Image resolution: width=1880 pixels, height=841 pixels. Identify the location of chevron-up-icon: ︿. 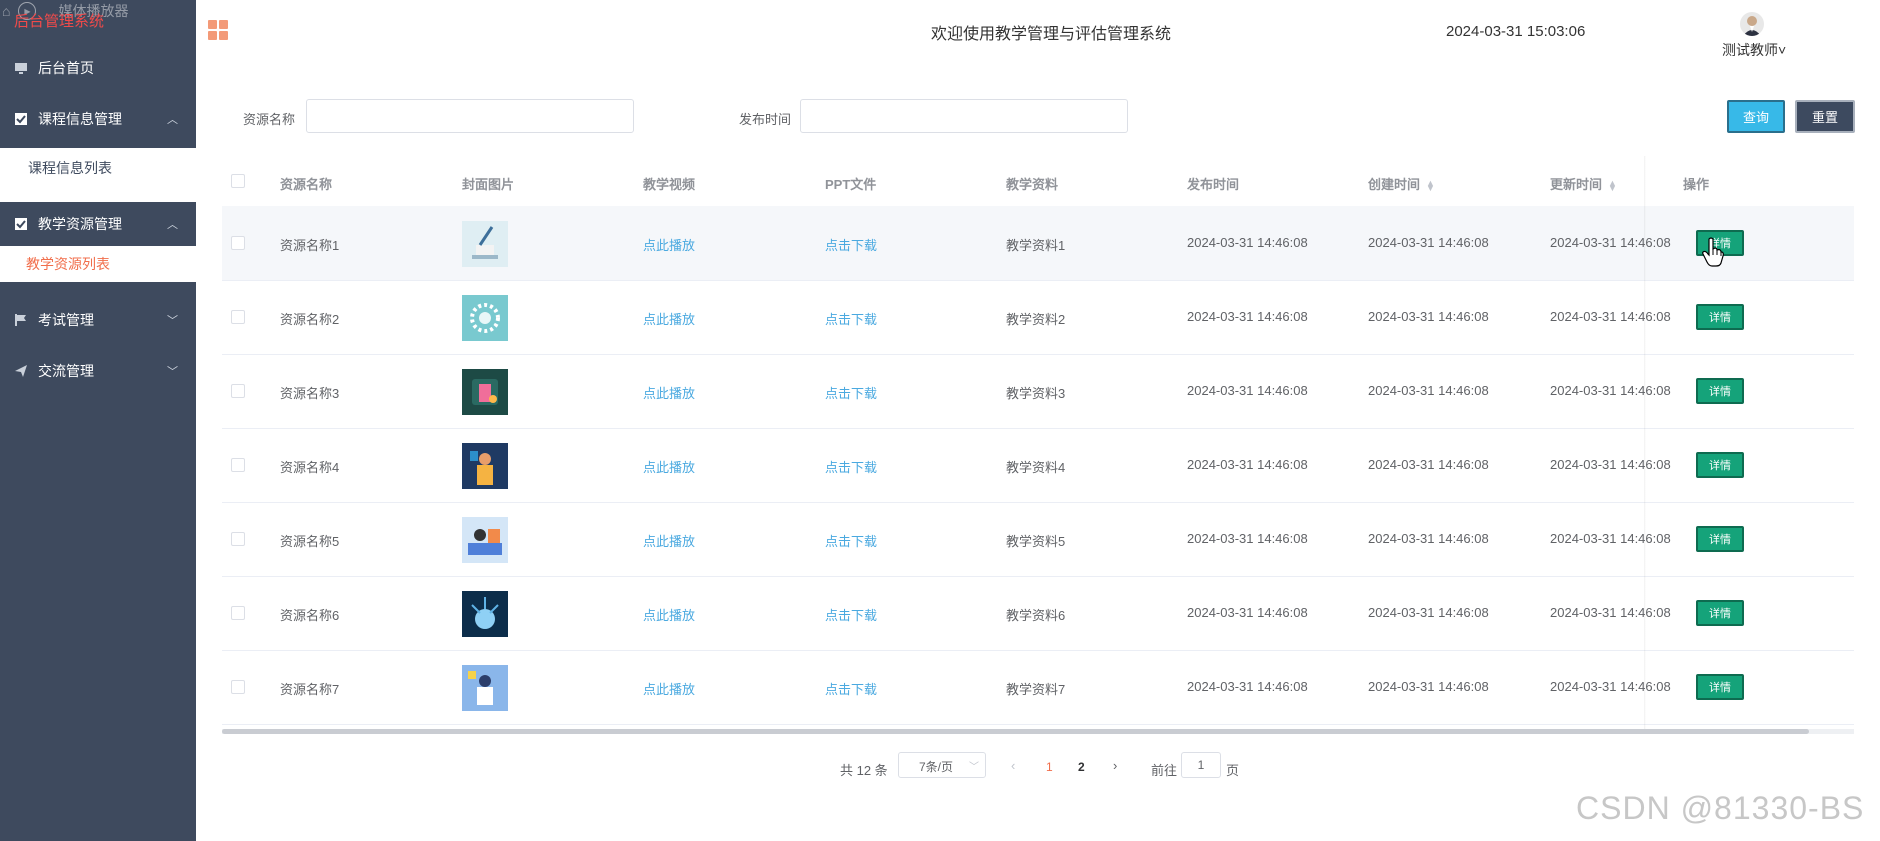
(172, 120).